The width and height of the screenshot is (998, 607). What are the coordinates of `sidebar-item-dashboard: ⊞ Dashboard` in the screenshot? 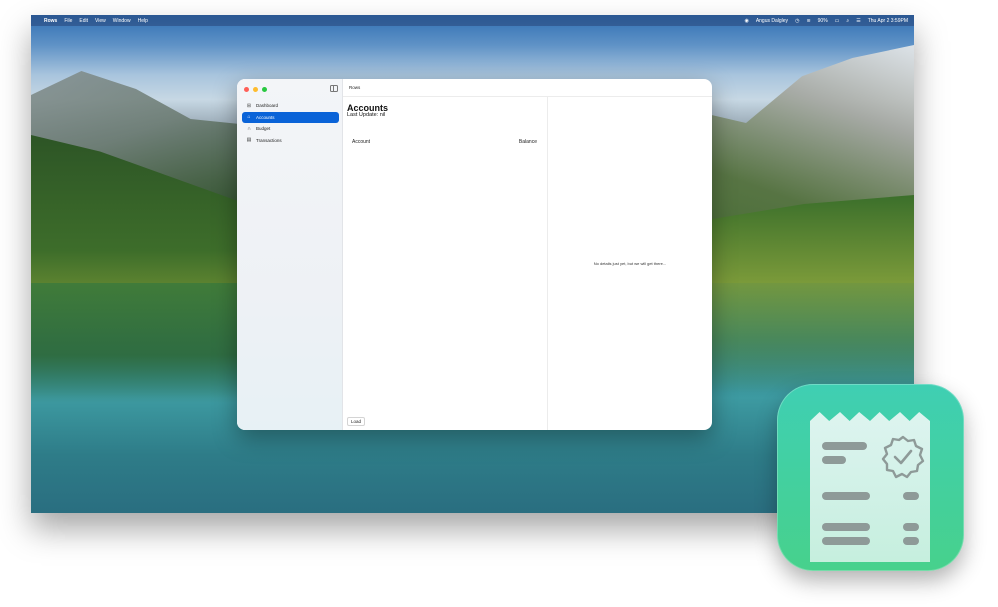 It's located at (290, 105).